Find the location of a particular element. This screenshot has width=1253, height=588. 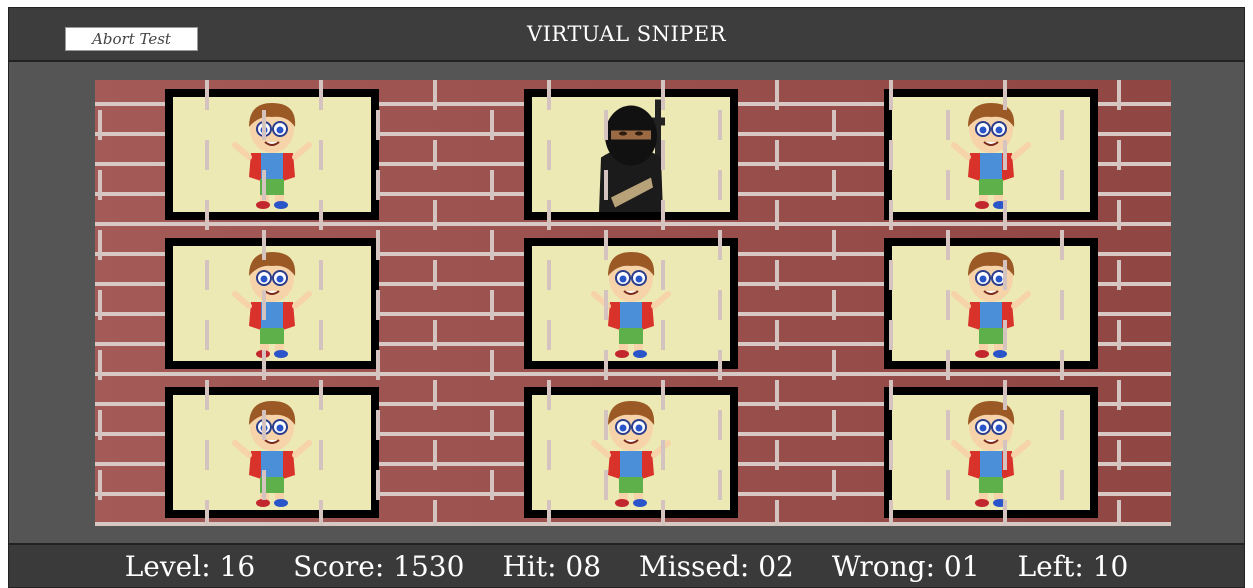

missed-stat: Missed: 02 is located at coordinates (716, 566).